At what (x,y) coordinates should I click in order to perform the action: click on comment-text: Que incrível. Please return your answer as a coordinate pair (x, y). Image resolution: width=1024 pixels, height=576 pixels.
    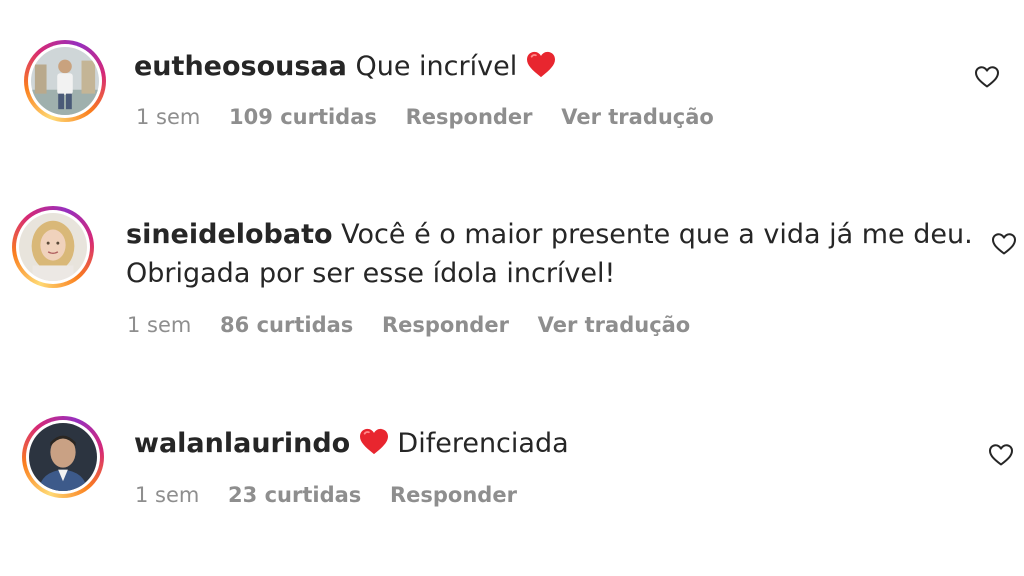
    Looking at the image, I should click on (436, 66).